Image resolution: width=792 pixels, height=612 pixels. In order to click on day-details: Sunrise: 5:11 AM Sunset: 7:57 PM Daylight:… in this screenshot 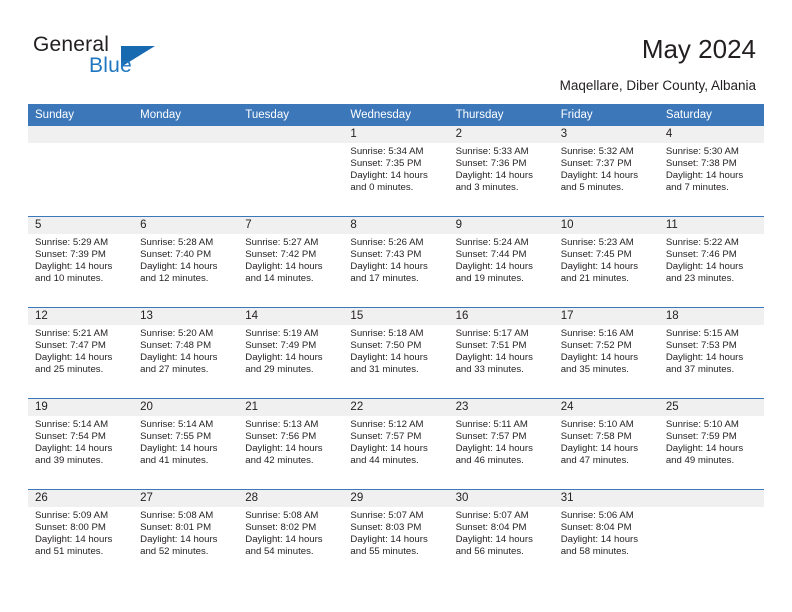, I will do `click(501, 441)`.